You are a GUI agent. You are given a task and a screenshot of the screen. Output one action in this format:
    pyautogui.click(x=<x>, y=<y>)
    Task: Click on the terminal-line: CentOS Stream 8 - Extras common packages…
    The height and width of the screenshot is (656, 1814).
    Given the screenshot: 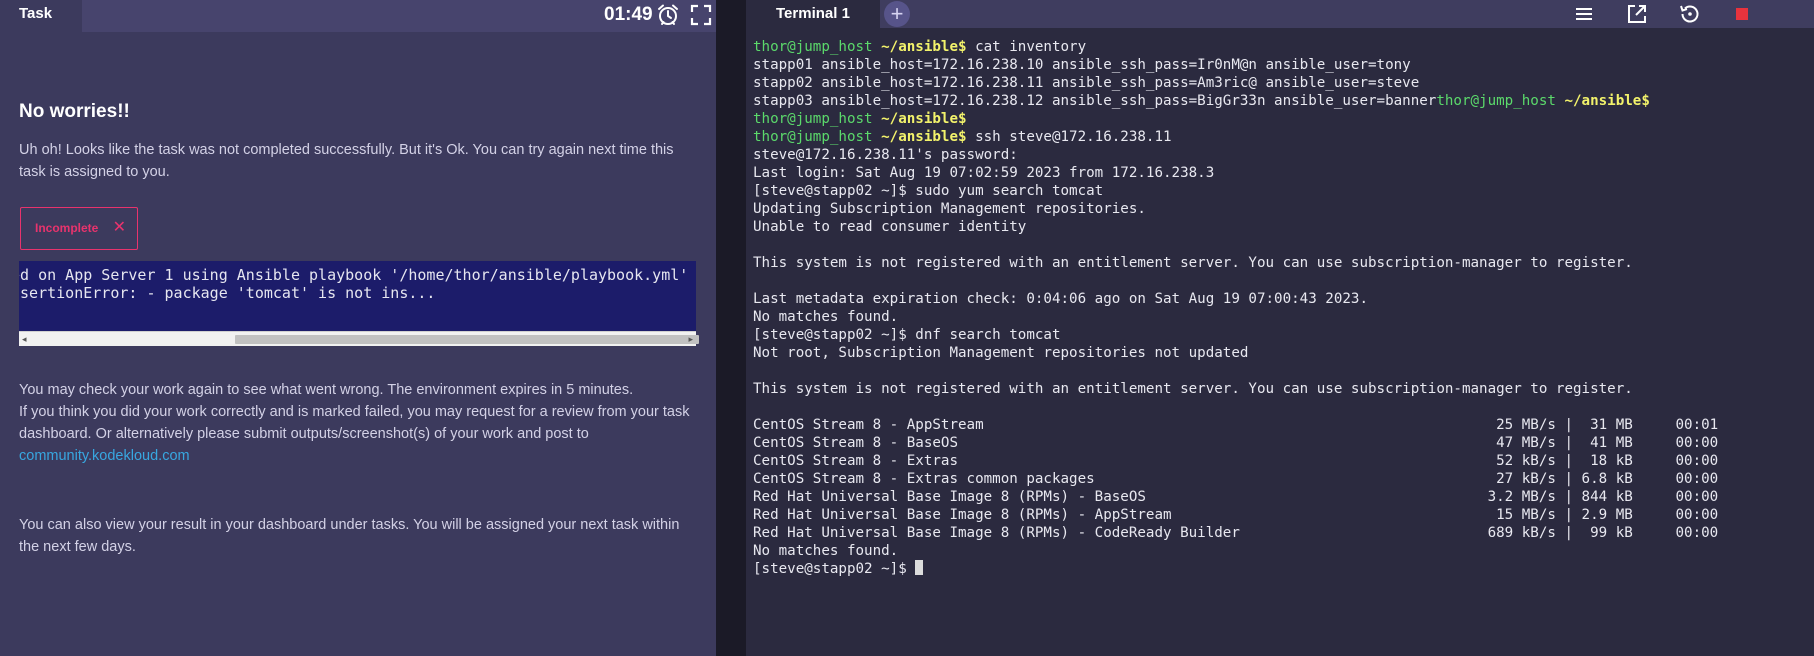 What is the action you would take?
    pyautogui.click(x=1235, y=479)
    